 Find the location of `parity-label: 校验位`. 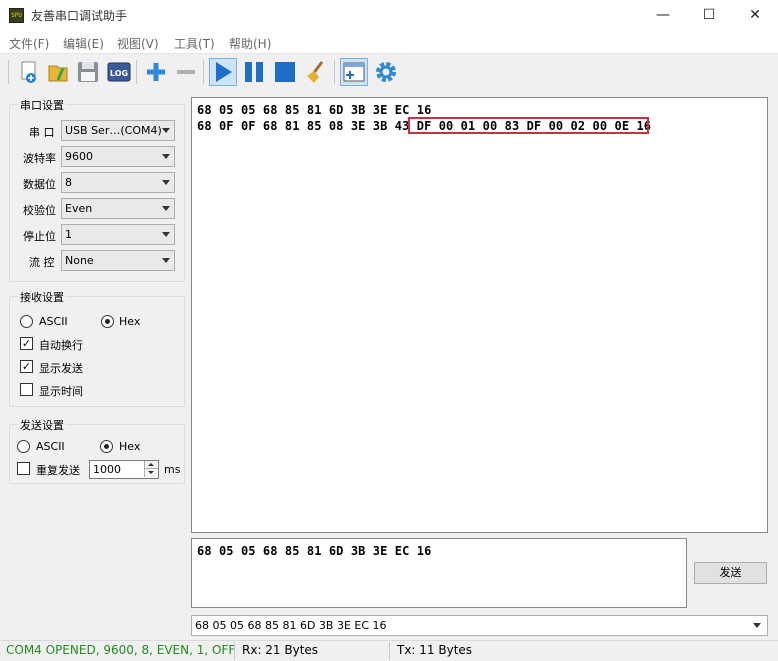

parity-label: 校验位 is located at coordinates (39, 210).